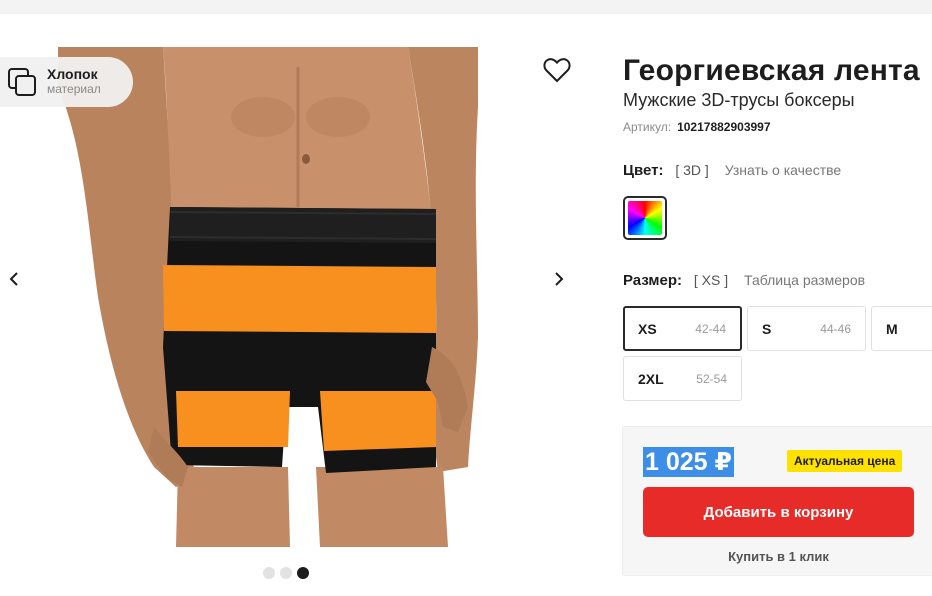 This screenshot has height=596, width=932. I want to click on color-selected: [ 3D ], so click(692, 170).